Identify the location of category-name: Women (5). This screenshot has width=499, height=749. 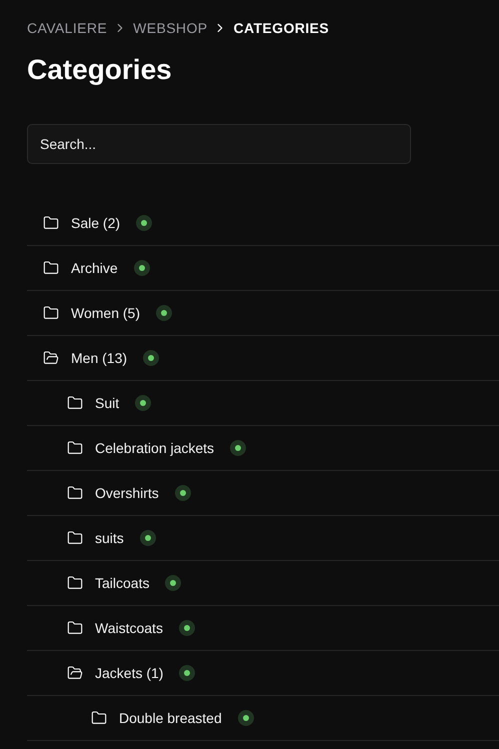
(105, 313).